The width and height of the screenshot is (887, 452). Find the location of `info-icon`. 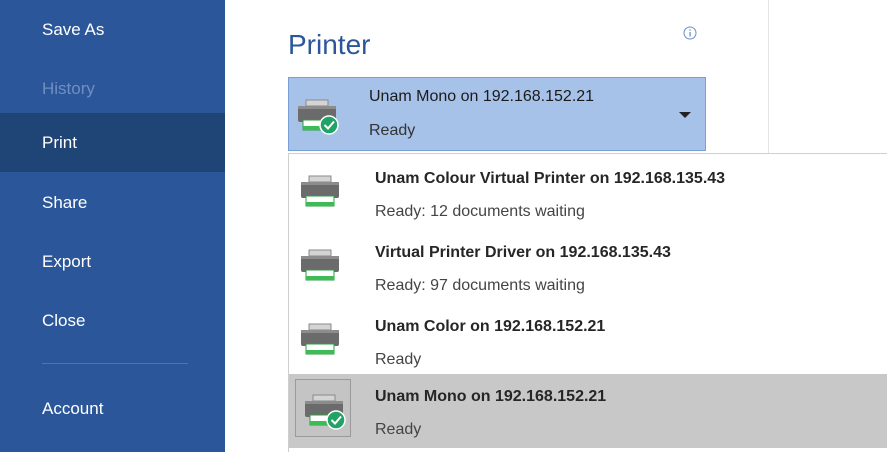

info-icon is located at coordinates (690, 33).